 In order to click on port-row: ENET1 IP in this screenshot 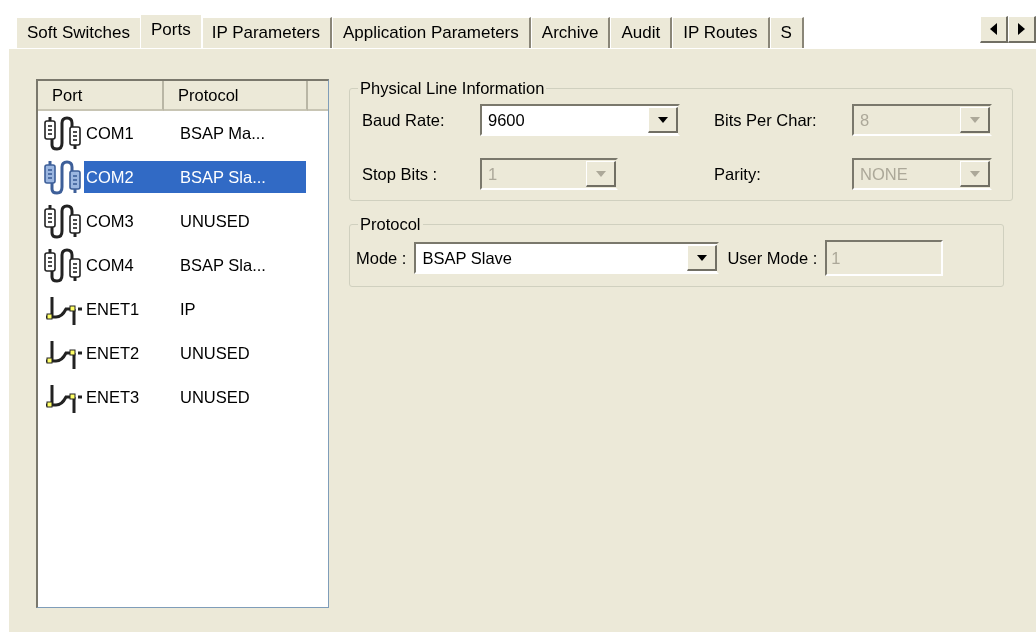, I will do `click(195, 309)`.